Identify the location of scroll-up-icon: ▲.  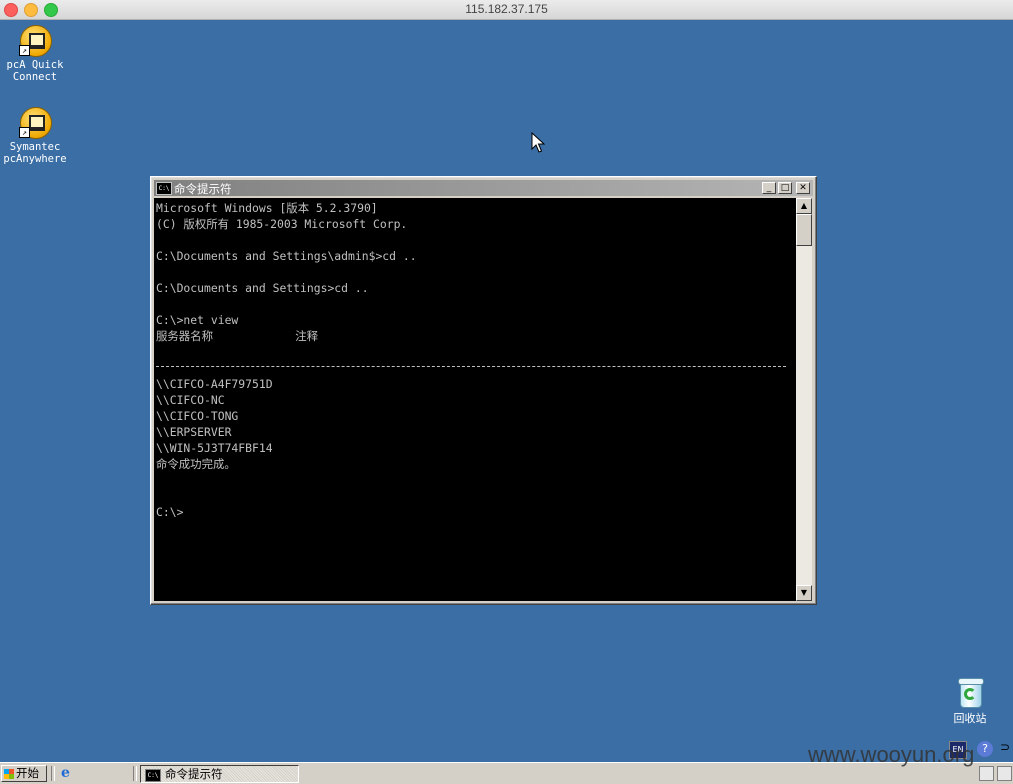
(804, 206).